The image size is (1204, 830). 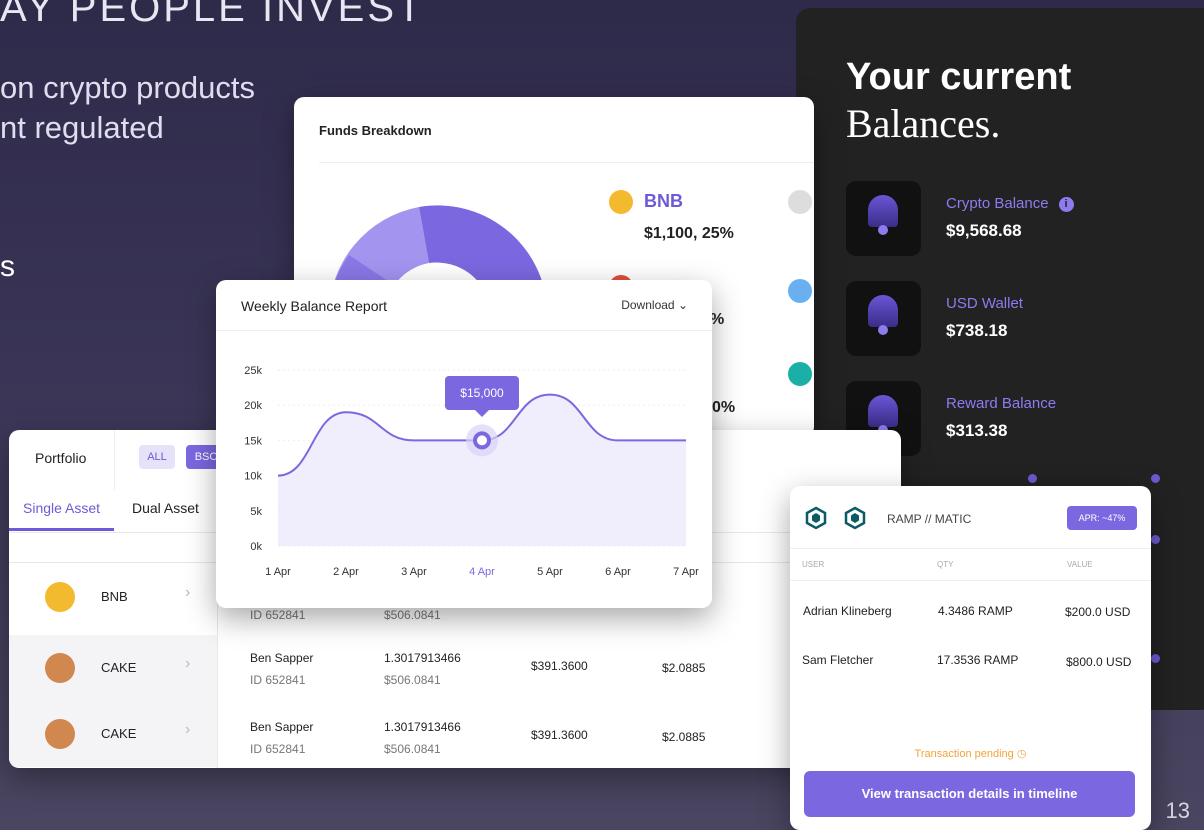 I want to click on header-qty: QTY, so click(x=945, y=564).